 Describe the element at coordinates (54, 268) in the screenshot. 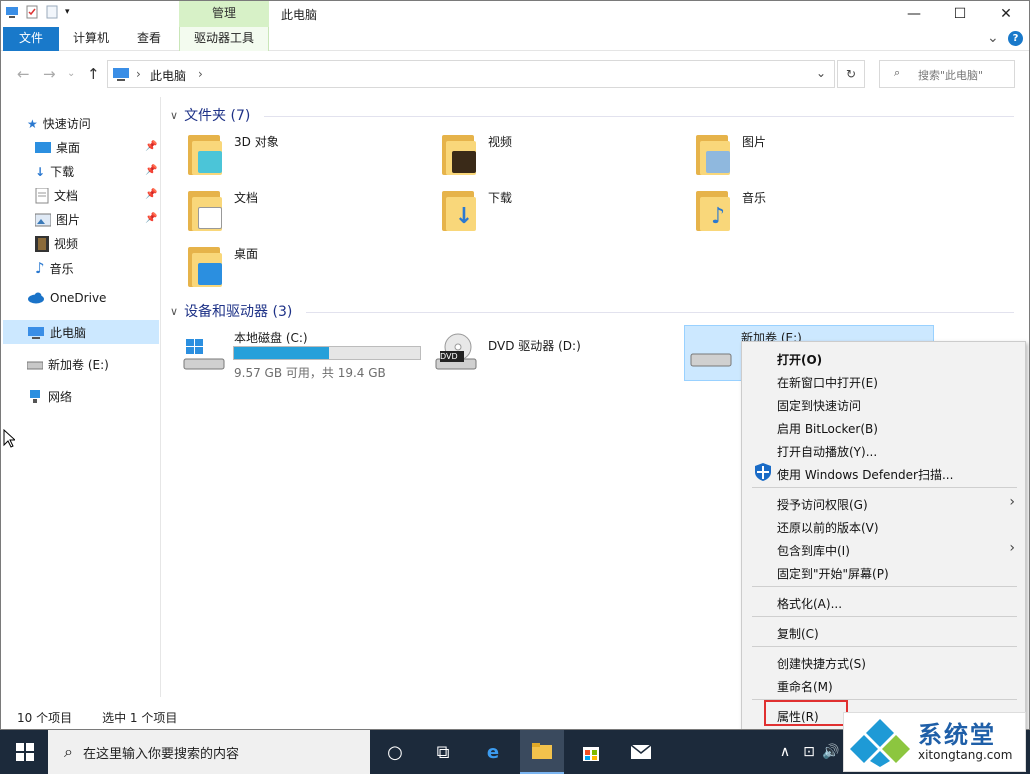

I see `nav-item-music: ♪ 音乐` at that location.